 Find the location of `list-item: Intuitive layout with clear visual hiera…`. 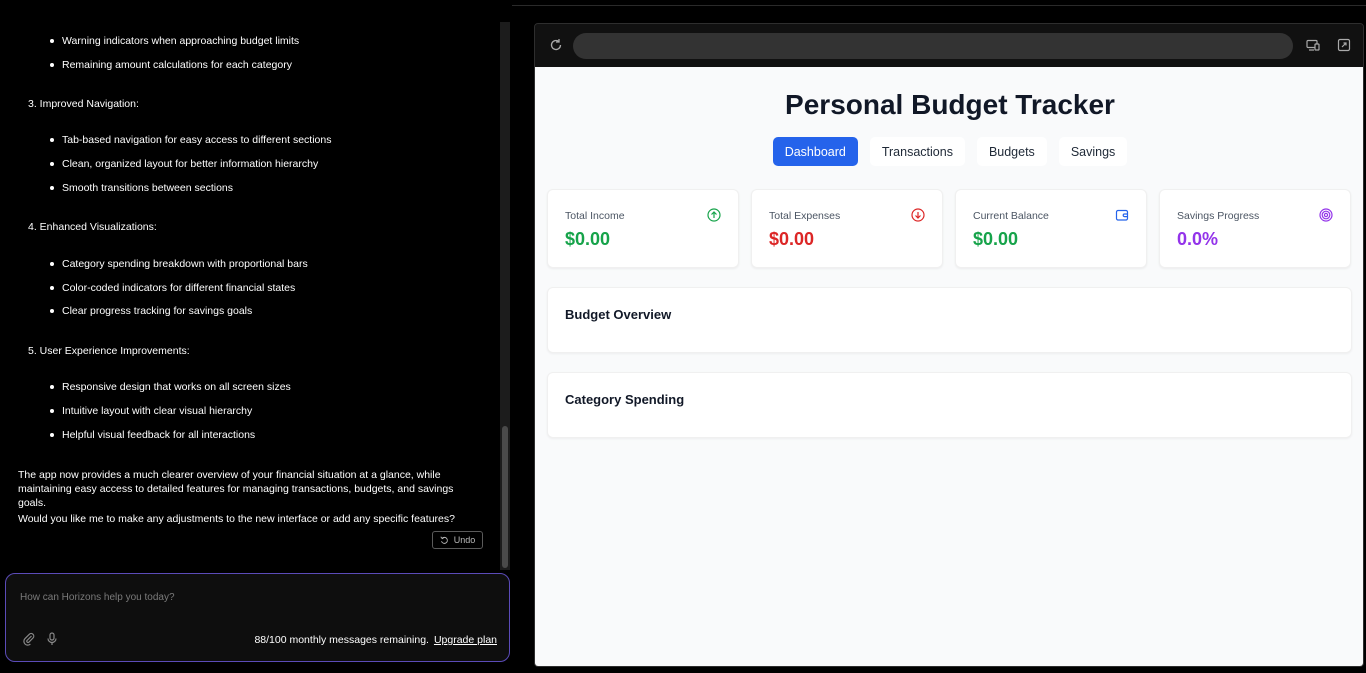

list-item: Intuitive layout with clear visual hiera… is located at coordinates (151, 411).